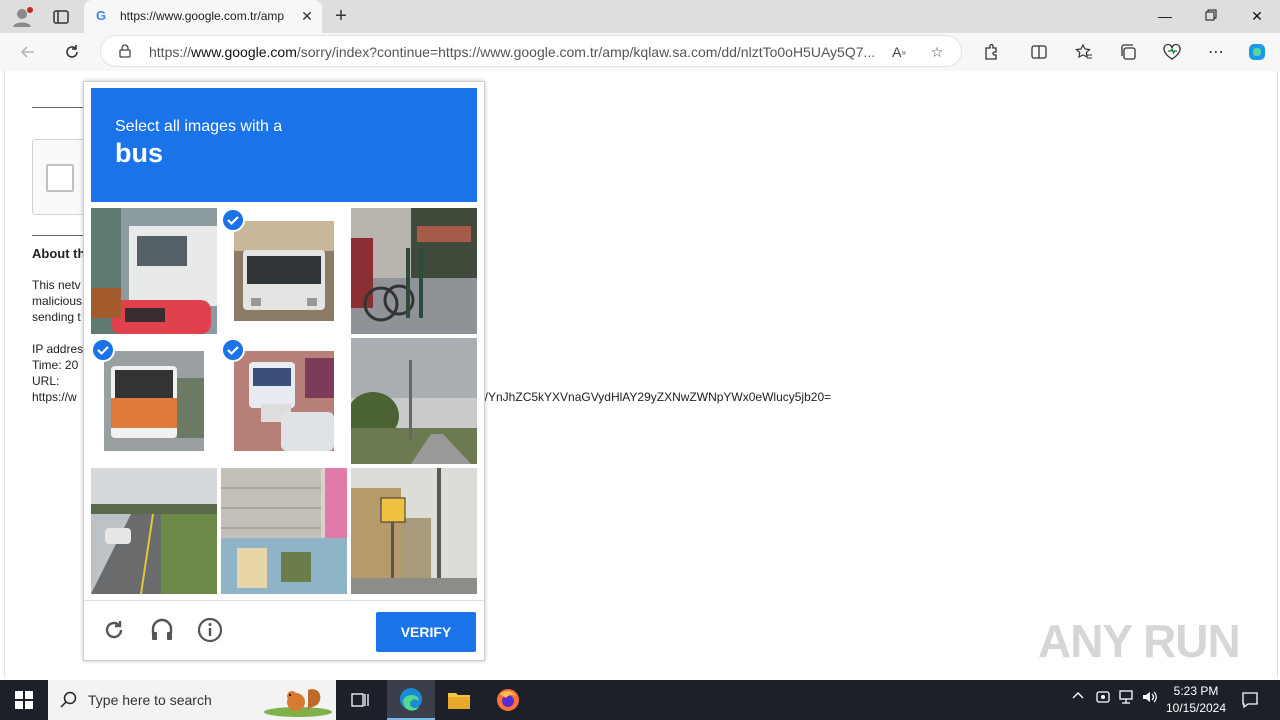 The width and height of the screenshot is (1280, 720). What do you see at coordinates (426, 632) in the screenshot?
I see `verify-button: VERIFY` at bounding box center [426, 632].